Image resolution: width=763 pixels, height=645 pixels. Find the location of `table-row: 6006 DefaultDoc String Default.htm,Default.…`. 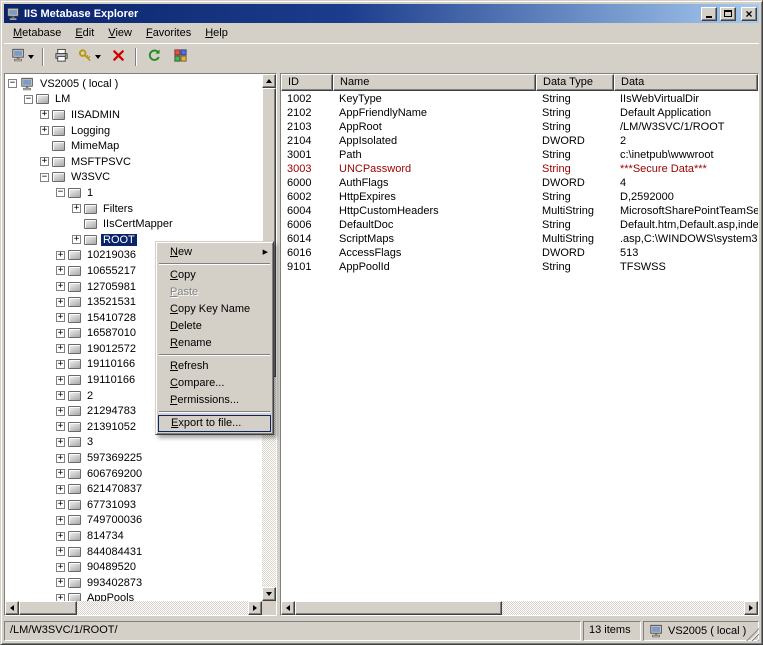

table-row: 6006 DefaultDoc String Default.htm,Default.… is located at coordinates (519, 226).